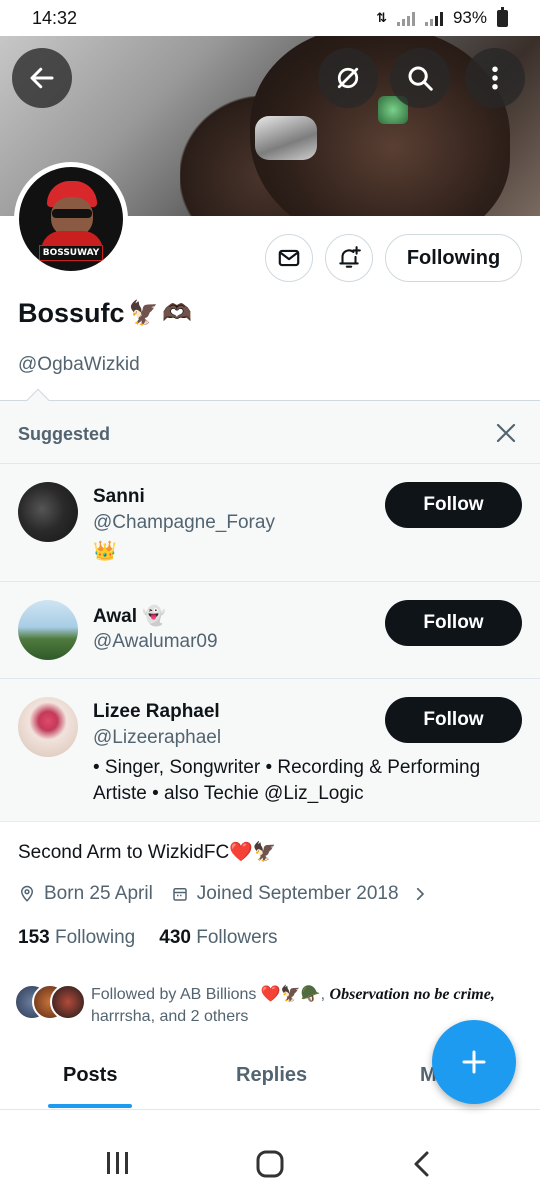 The width and height of the screenshot is (540, 1200). I want to click on follow-counts: 153 Following 430 Followers, so click(148, 938).